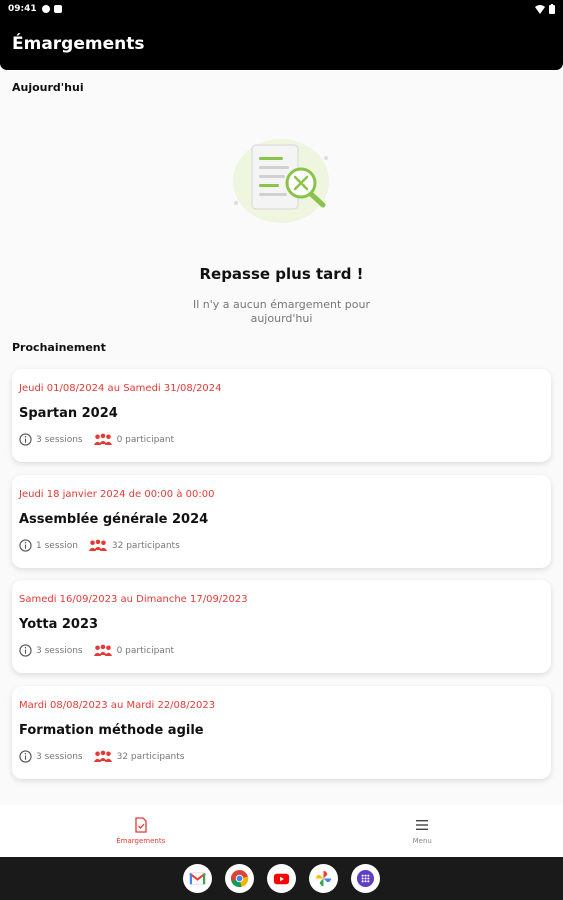  I want to click on dock-app-chrome, so click(239, 878).